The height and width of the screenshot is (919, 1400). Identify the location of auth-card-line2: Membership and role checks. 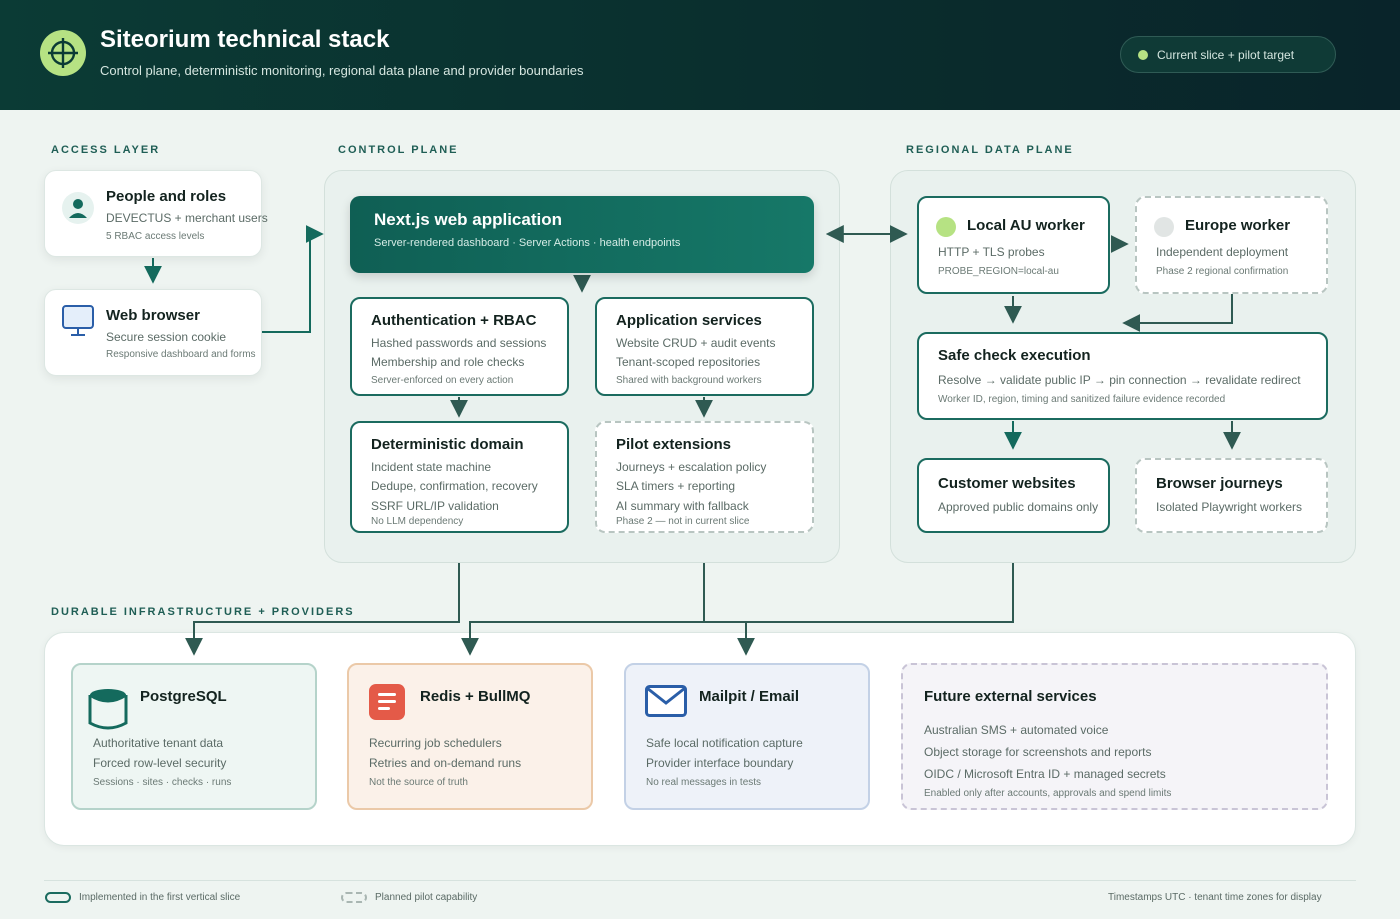
(448, 362).